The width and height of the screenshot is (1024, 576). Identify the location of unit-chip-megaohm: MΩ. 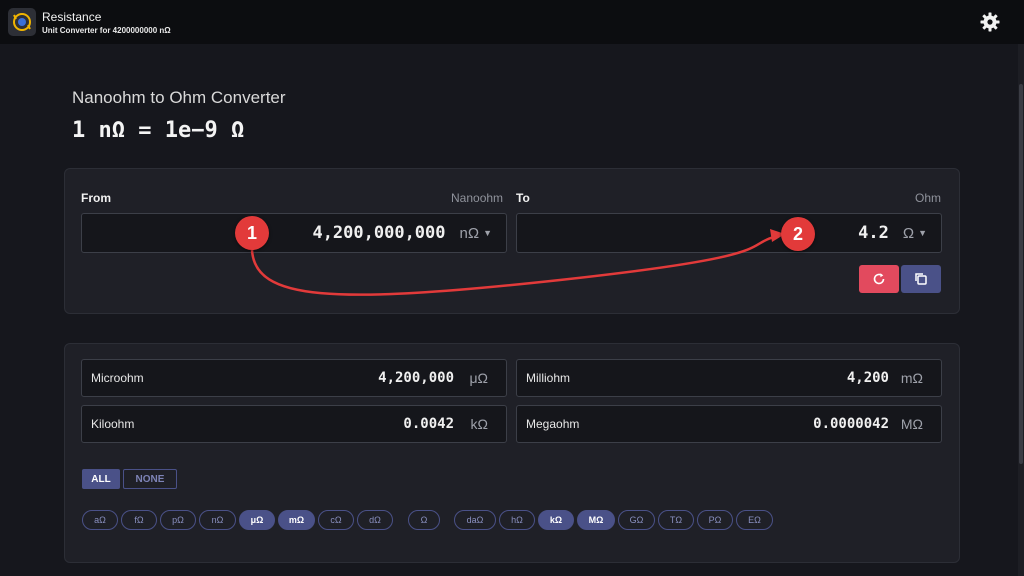
(596, 520).